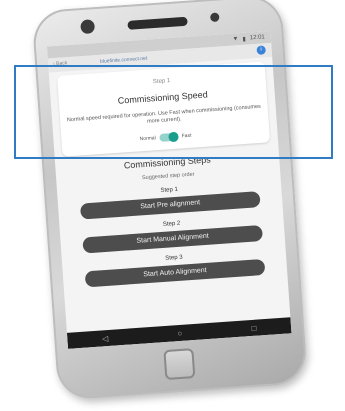 The width and height of the screenshot is (345, 411). I want to click on nav-back-icon: ◁, so click(105, 338).